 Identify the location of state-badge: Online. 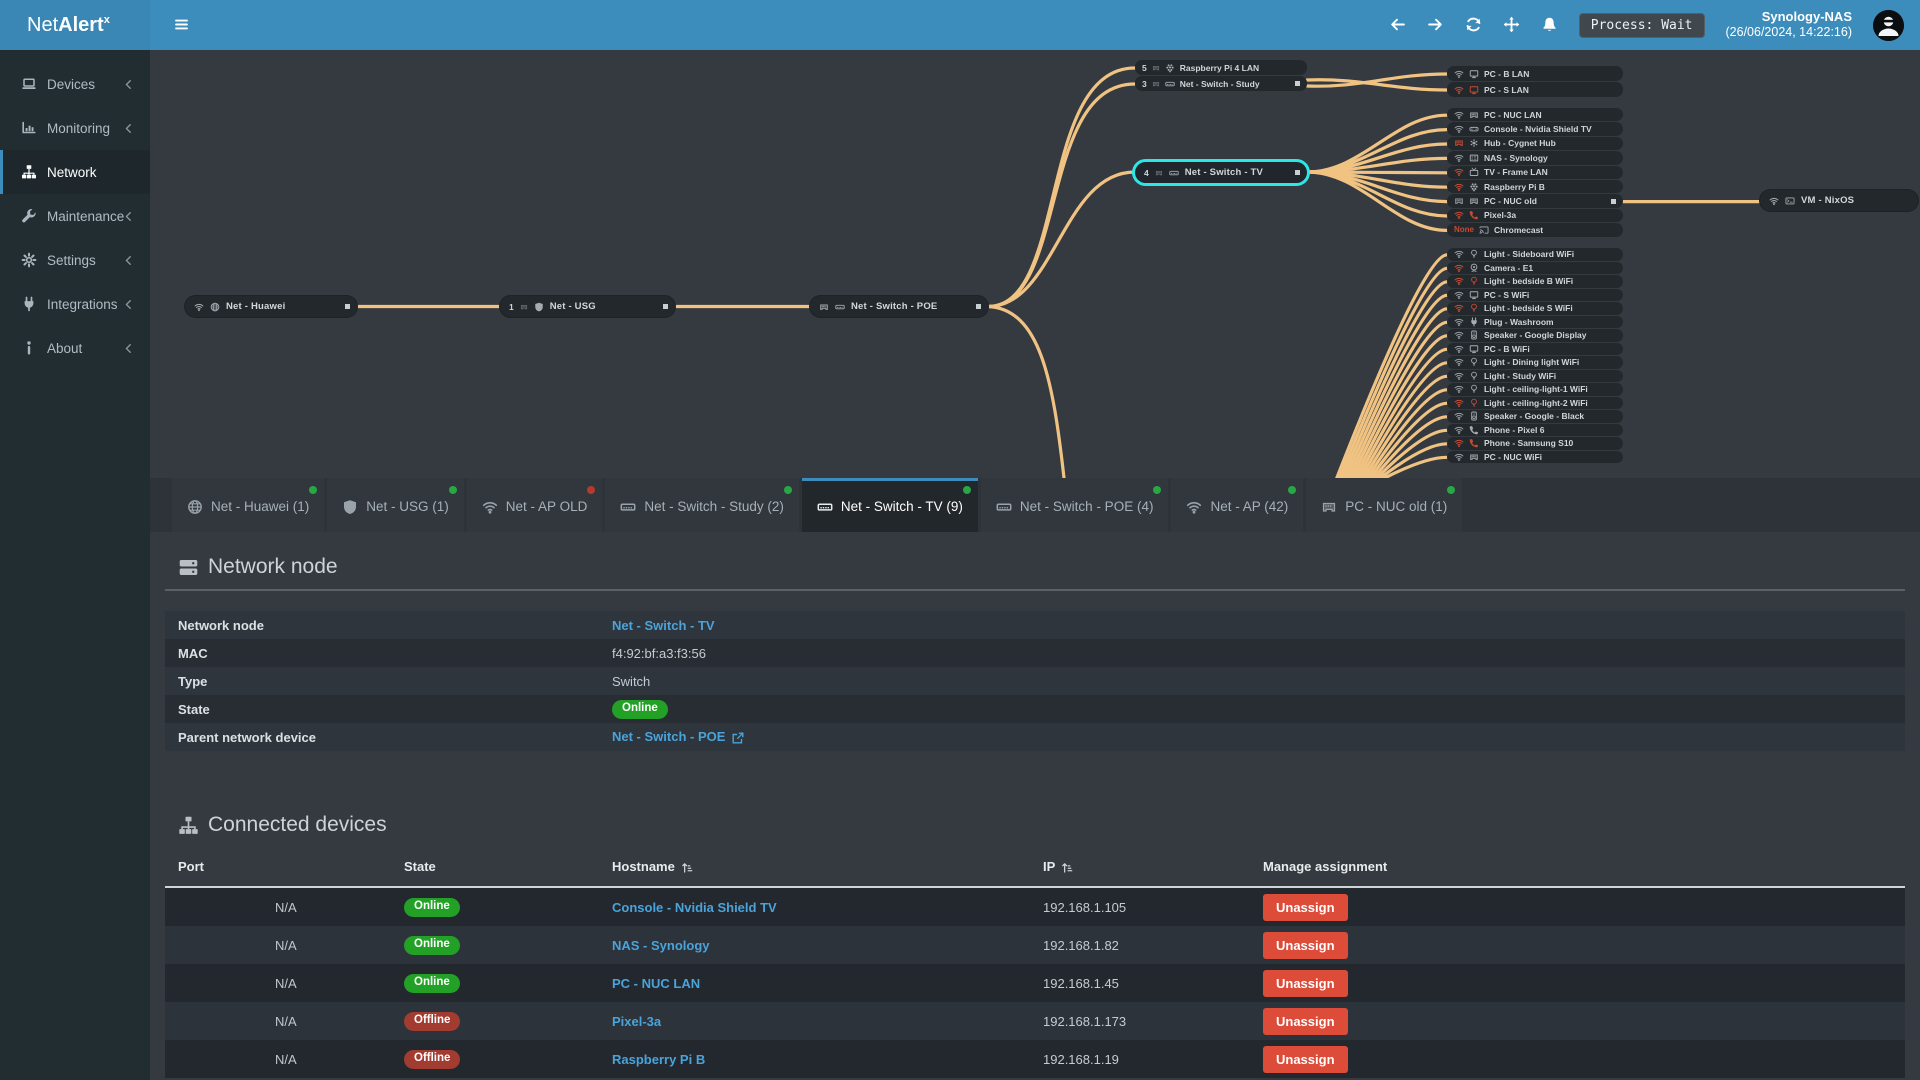
(432, 945).